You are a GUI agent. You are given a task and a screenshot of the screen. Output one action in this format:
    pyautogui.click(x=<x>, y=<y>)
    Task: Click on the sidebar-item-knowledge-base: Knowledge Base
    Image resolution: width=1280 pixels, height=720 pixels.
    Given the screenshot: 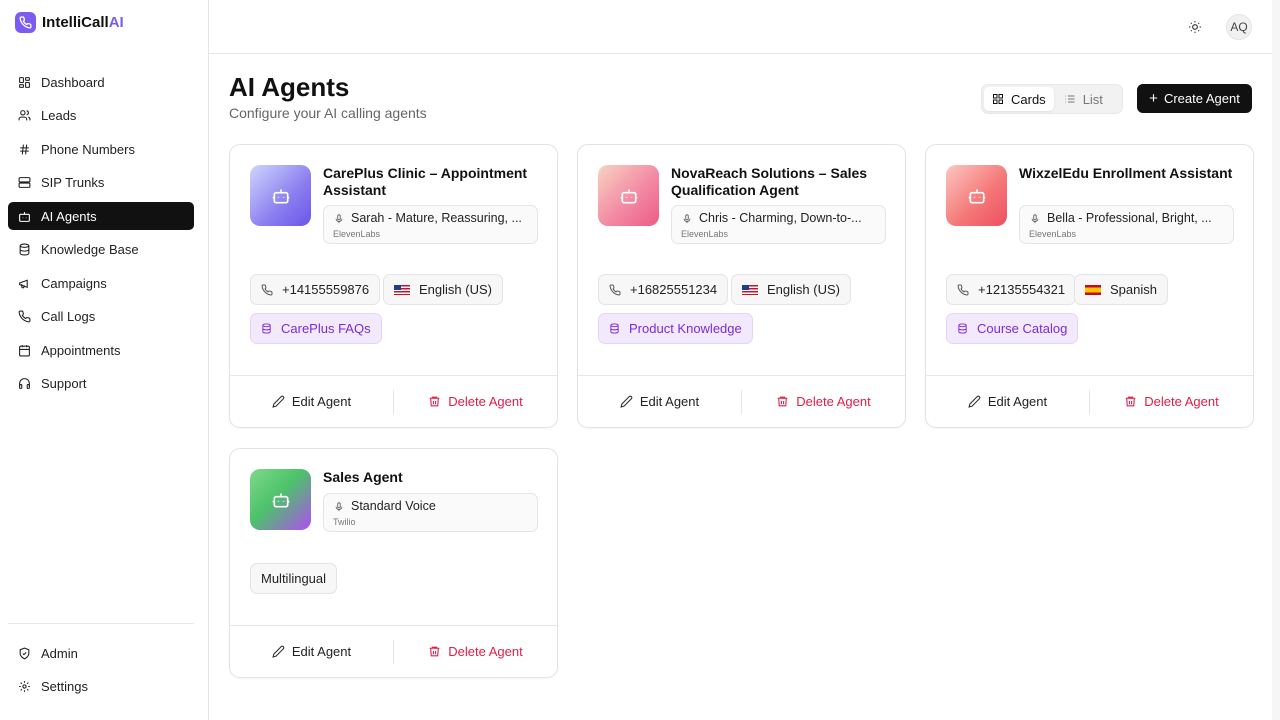 What is the action you would take?
    pyautogui.click(x=101, y=250)
    